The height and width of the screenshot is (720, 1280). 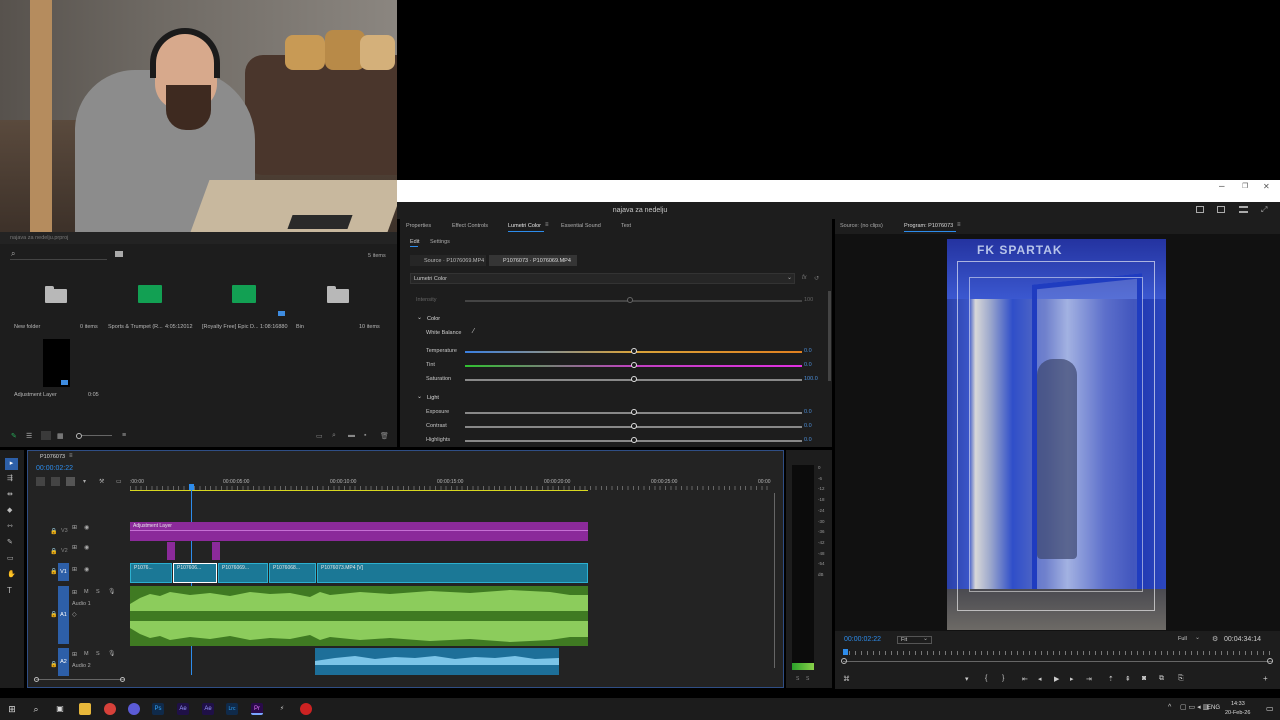 I want to click on go-to-in-icon: ⇤, so click(x=1025, y=679).